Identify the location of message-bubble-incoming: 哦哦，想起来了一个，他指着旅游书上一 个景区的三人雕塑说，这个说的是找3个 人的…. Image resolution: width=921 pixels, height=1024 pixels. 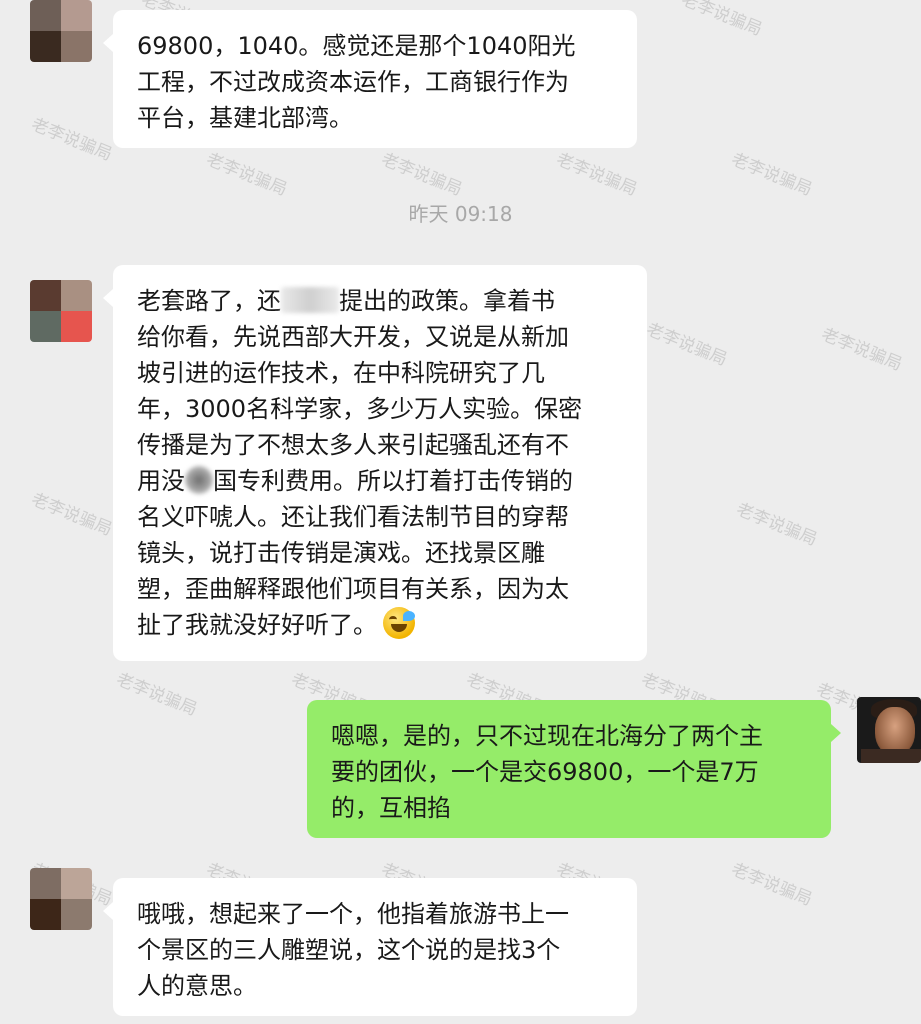
(370, 947).